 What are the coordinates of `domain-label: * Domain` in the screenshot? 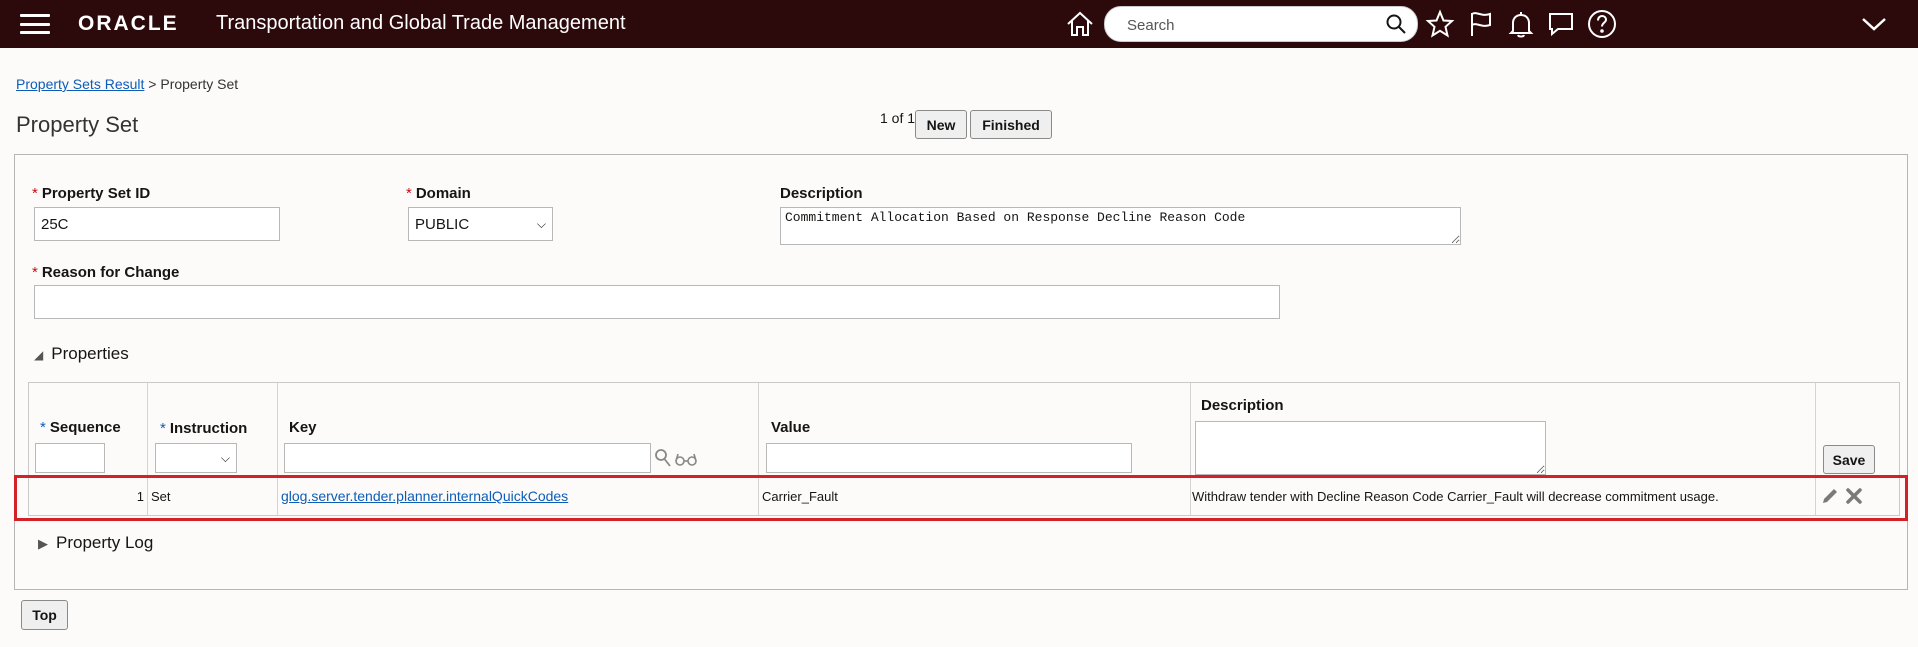 It's located at (438, 193).